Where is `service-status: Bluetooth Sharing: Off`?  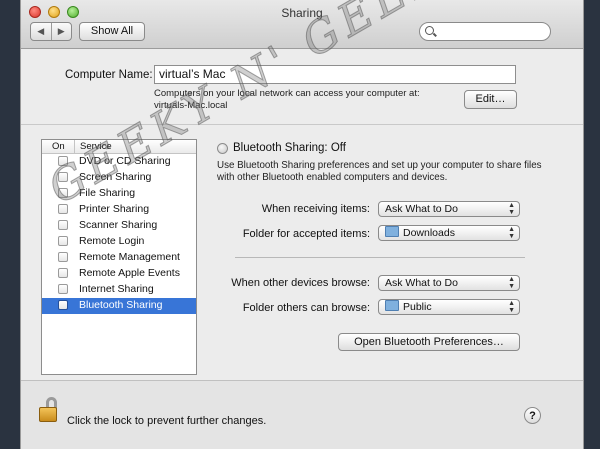 service-status: Bluetooth Sharing: Off is located at coordinates (289, 148).